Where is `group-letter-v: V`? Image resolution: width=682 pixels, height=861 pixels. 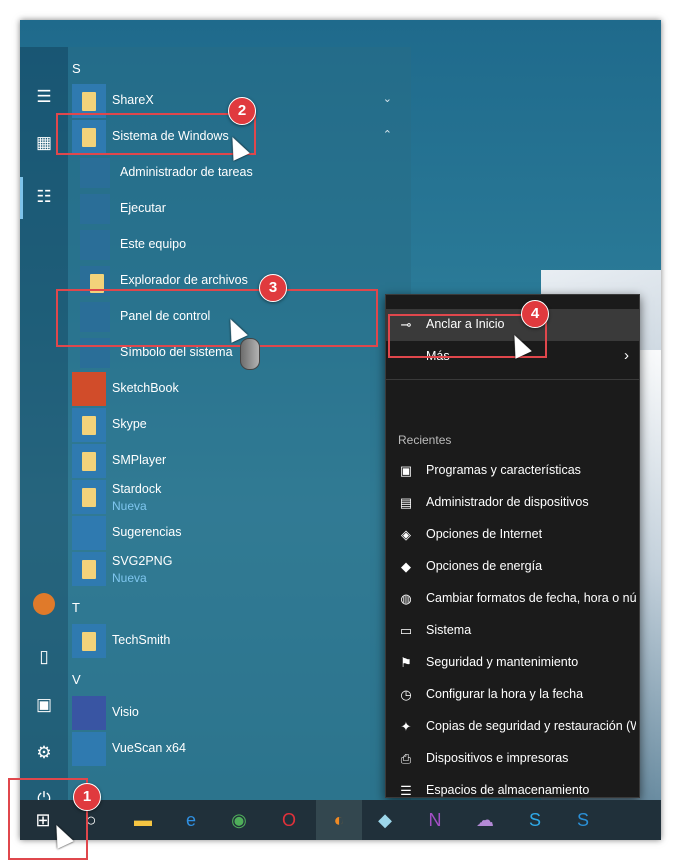 group-letter-v: V is located at coordinates (76, 679).